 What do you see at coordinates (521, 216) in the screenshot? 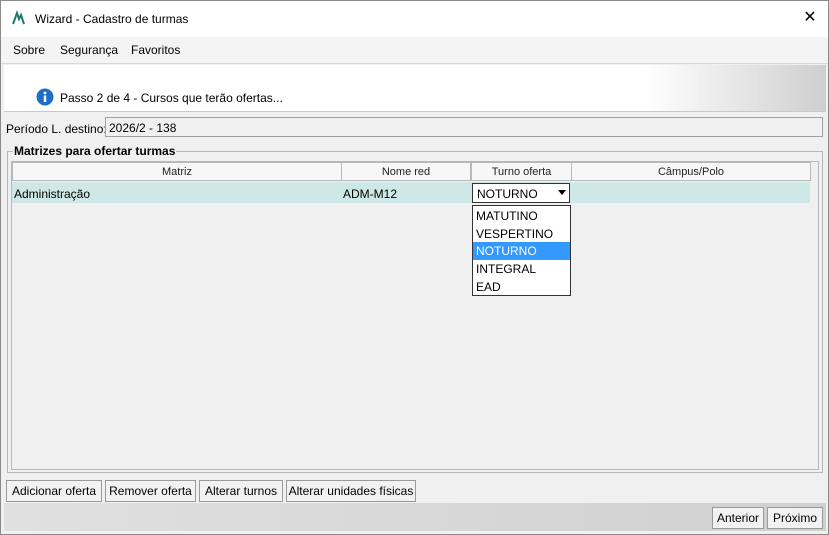
I see `option-matutino: MATUTINO` at bounding box center [521, 216].